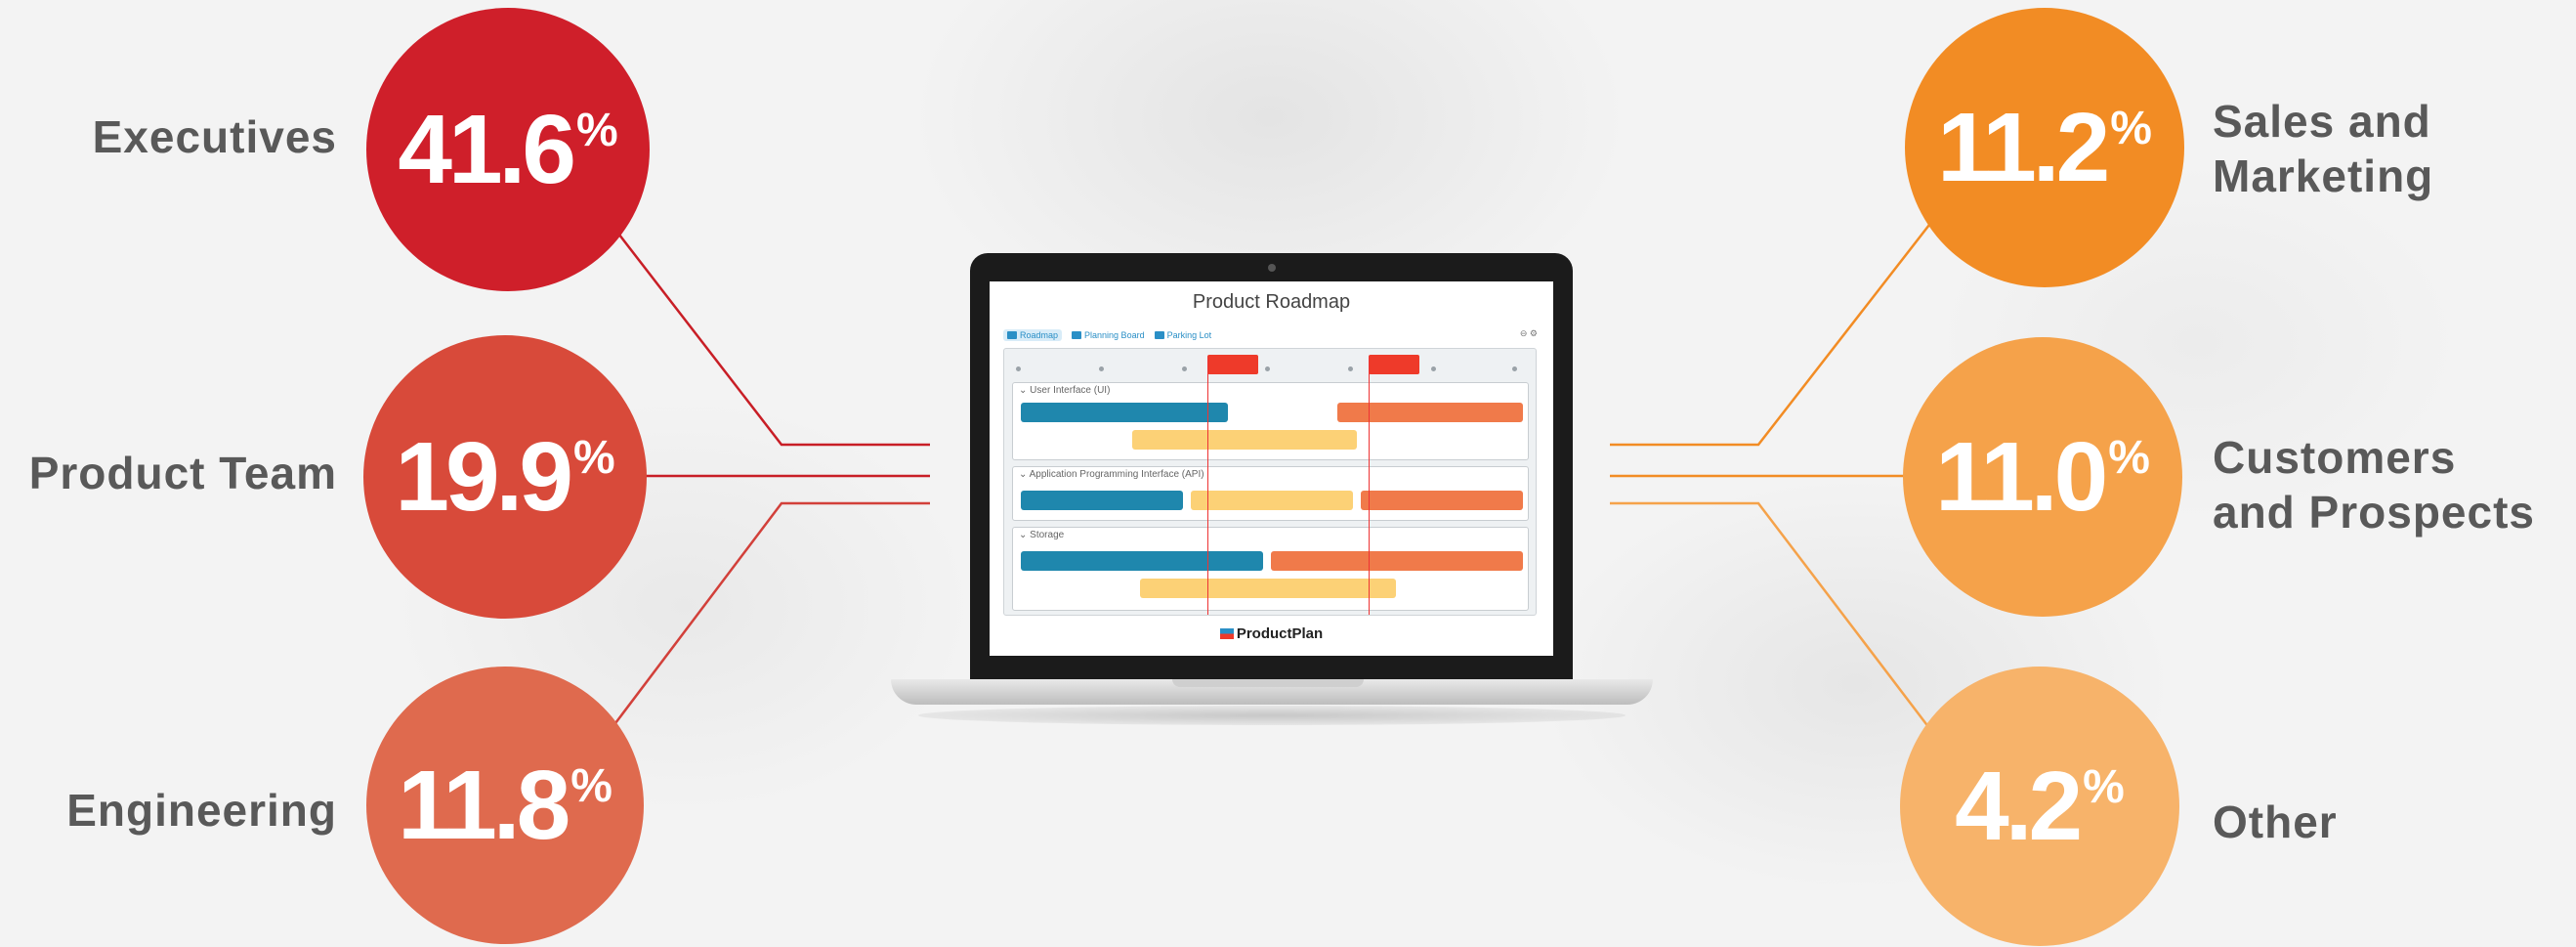 Image resolution: width=2576 pixels, height=947 pixels. What do you see at coordinates (772, 338) in the screenshot?
I see `connector-executives` at bounding box center [772, 338].